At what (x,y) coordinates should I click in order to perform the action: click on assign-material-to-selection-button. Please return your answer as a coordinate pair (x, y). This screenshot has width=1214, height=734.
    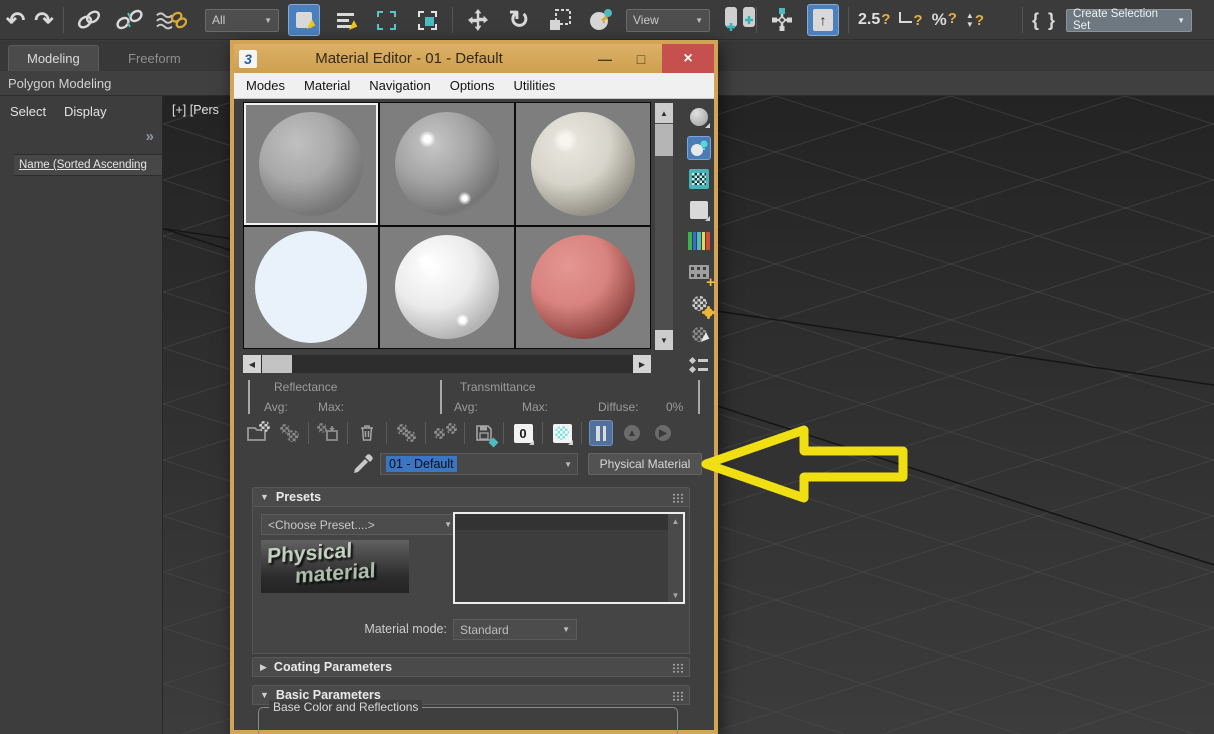
    Looking at the image, I should click on (328, 433).